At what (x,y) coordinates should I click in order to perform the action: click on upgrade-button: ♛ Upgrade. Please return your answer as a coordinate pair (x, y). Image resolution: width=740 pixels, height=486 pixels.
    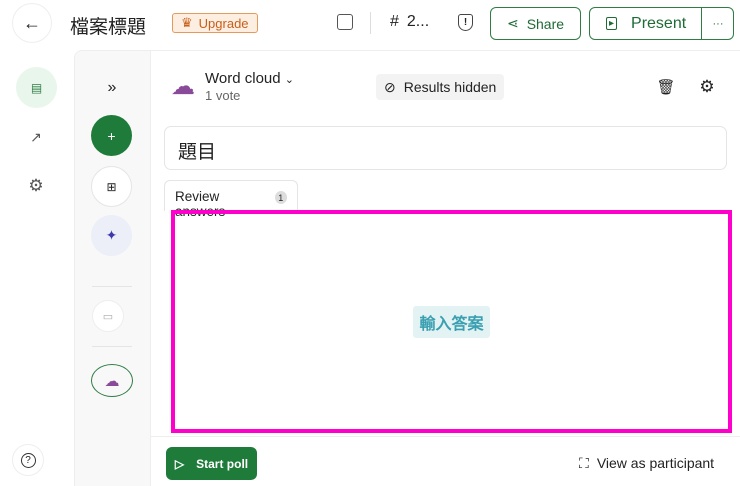
    Looking at the image, I should click on (215, 23).